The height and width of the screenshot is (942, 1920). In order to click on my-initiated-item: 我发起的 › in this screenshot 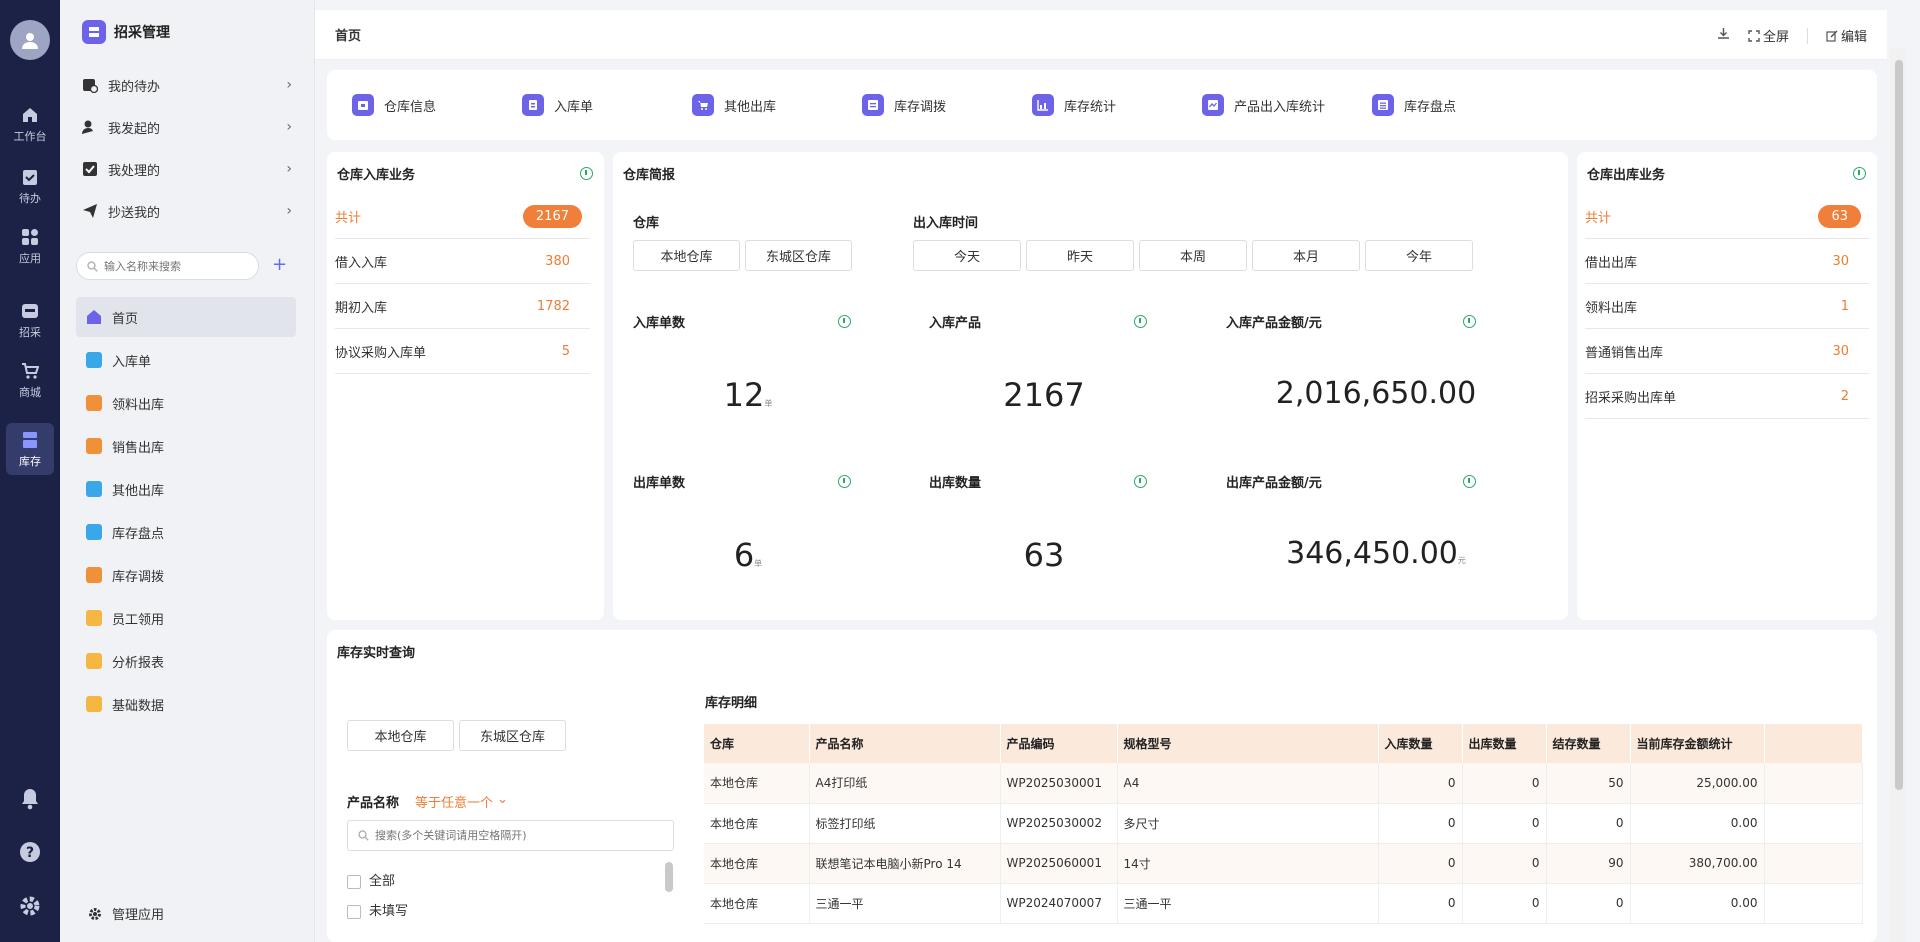, I will do `click(187, 127)`.